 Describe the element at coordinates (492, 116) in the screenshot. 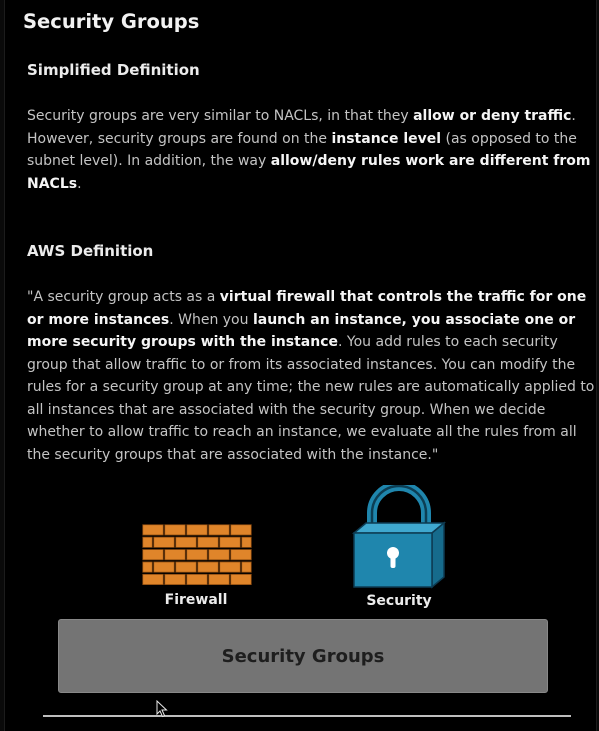

I see `text-run-bold: allow or deny traffic` at that location.